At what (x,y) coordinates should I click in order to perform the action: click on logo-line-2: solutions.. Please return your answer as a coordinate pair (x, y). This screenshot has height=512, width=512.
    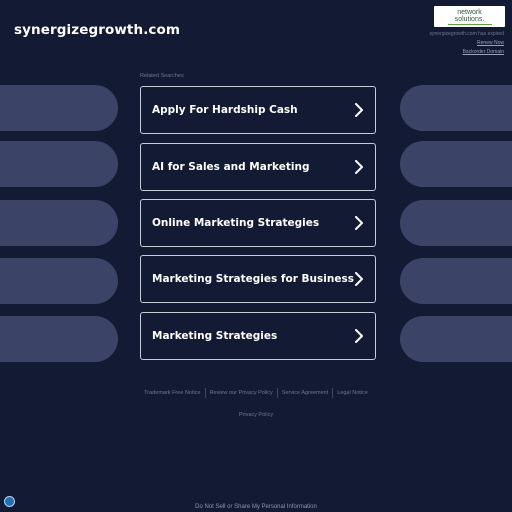
    Looking at the image, I should click on (469, 19).